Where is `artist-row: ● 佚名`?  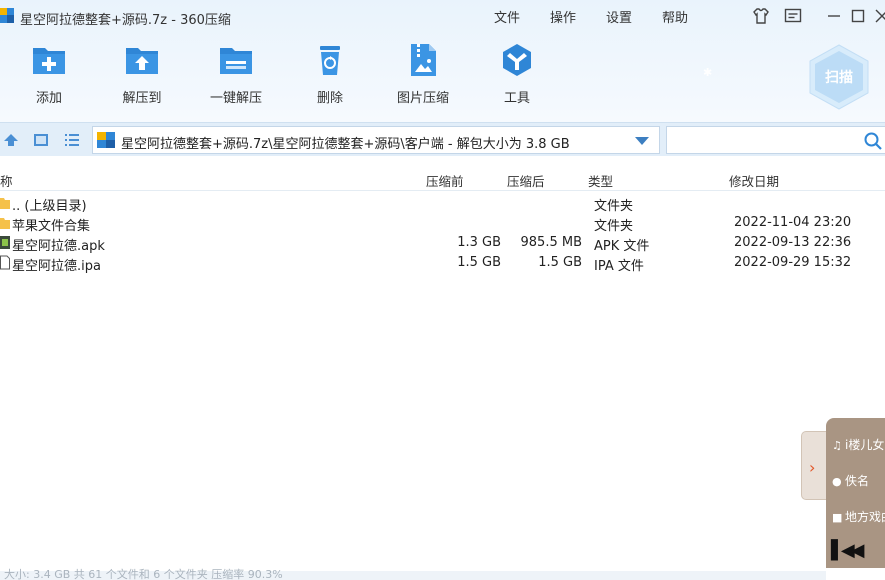
artist-row: ● 佚名 is located at coordinates (850, 480).